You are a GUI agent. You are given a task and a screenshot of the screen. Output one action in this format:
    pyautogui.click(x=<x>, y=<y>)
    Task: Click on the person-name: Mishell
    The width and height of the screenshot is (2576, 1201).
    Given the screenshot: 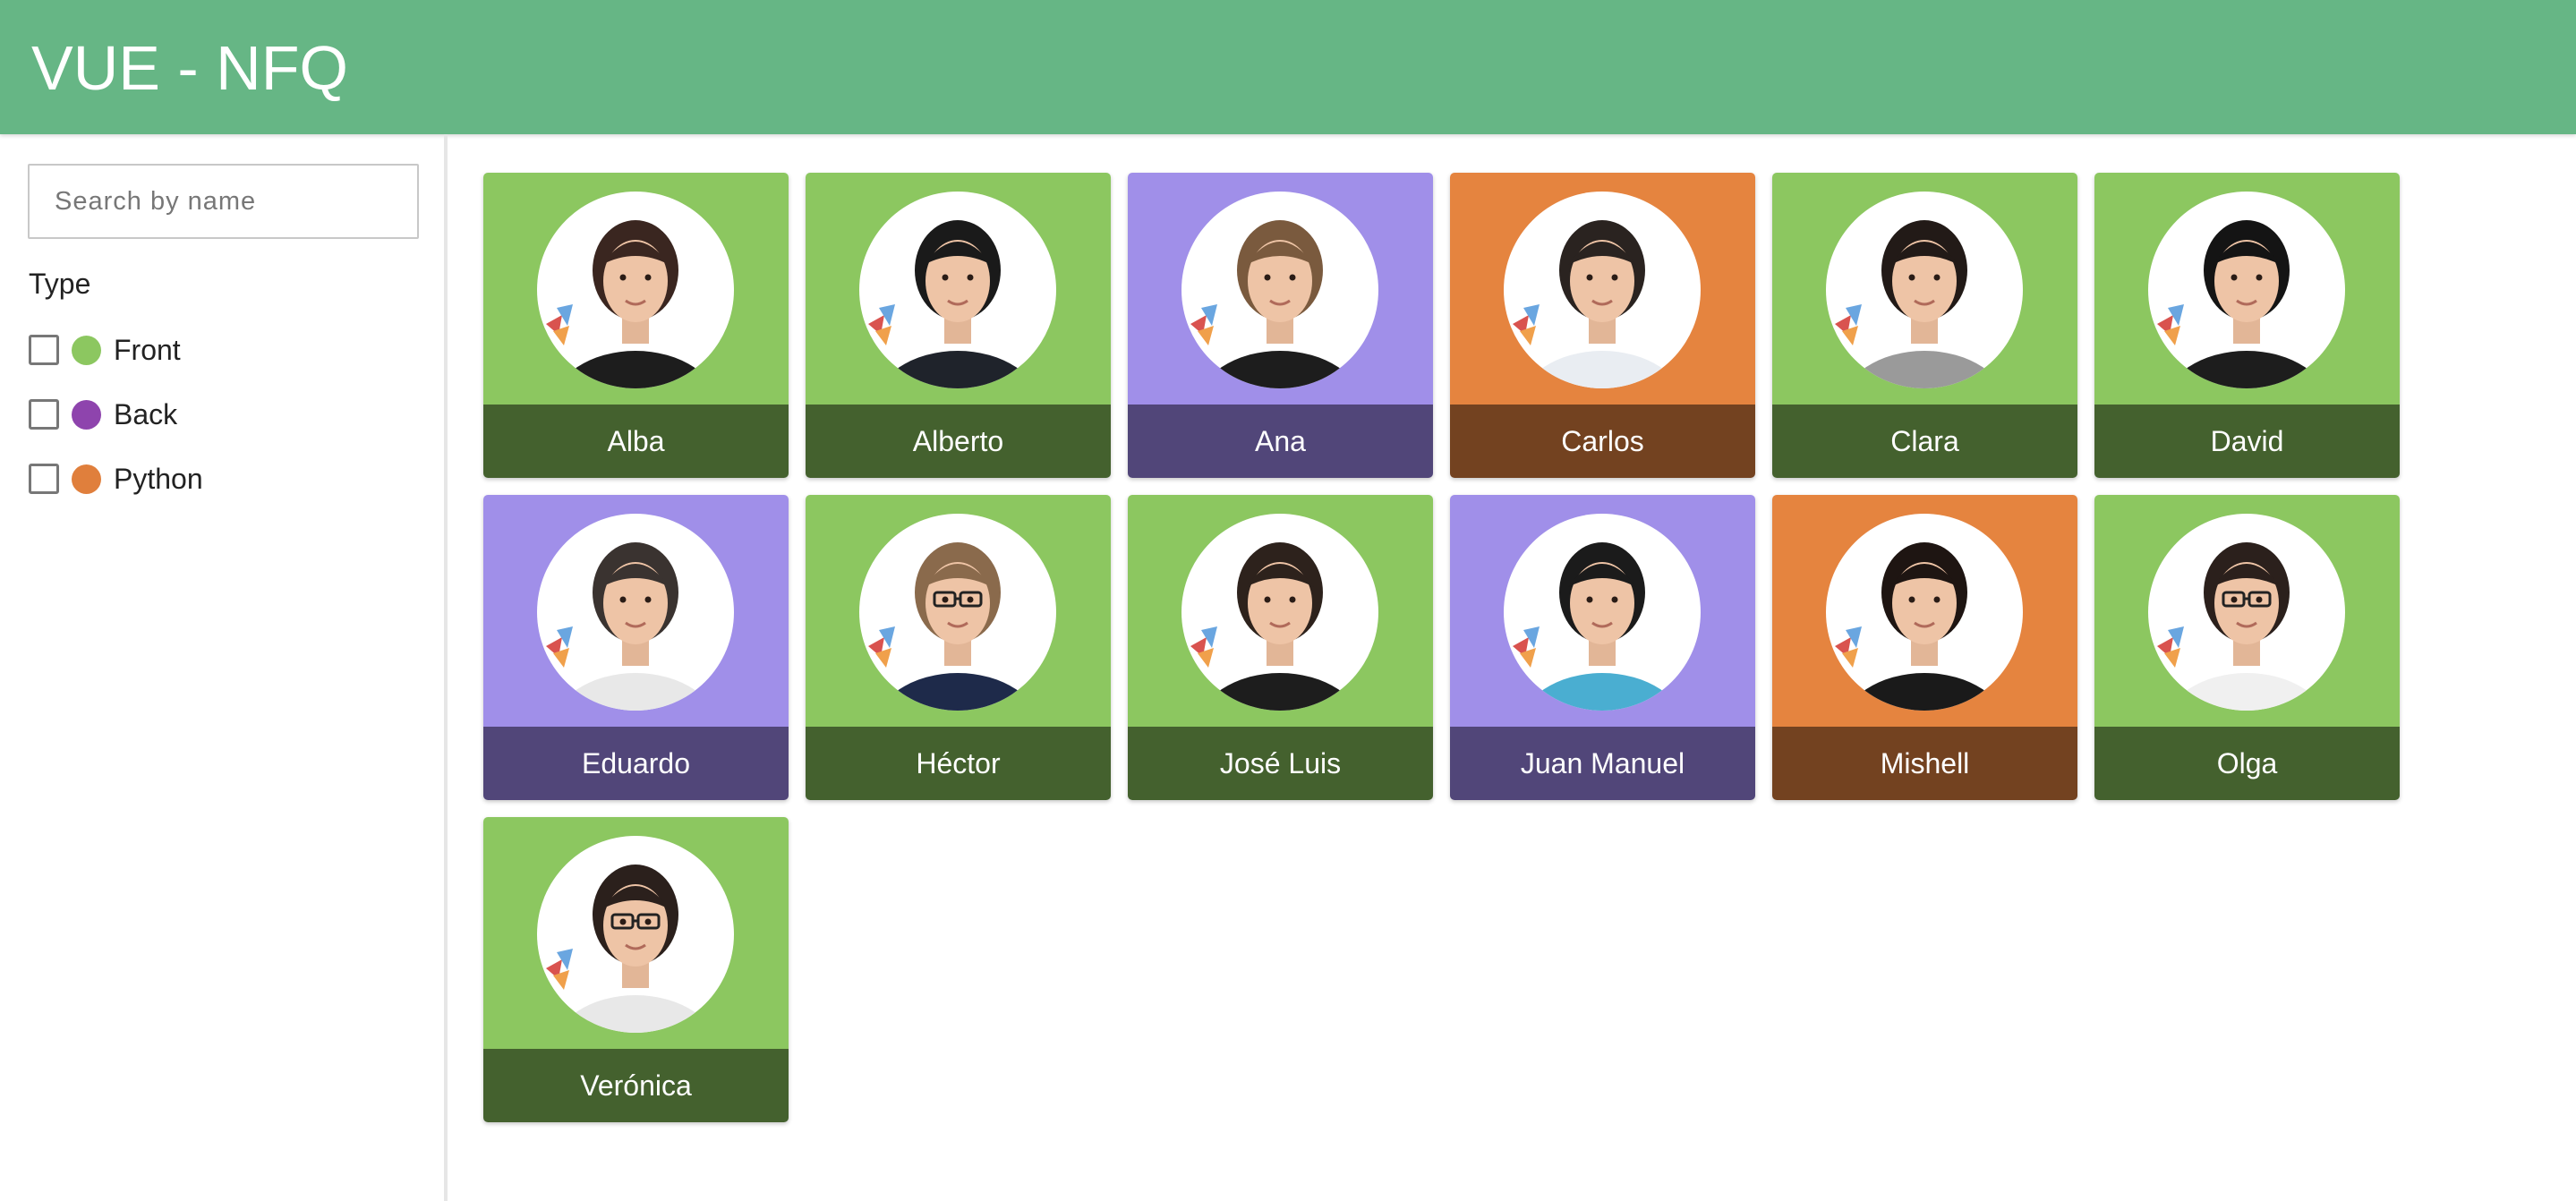 What is the action you would take?
    pyautogui.click(x=1924, y=763)
    